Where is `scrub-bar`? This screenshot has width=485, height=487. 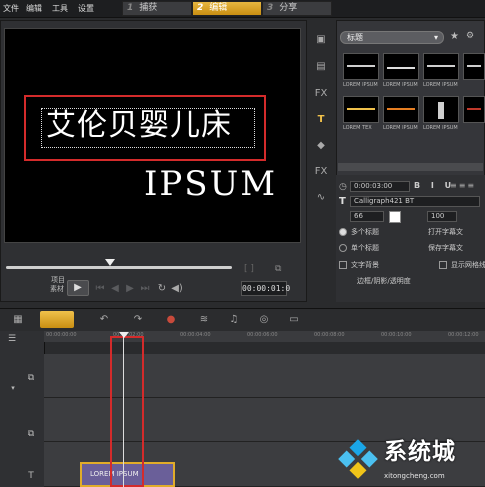 scrub-bar is located at coordinates (119, 267).